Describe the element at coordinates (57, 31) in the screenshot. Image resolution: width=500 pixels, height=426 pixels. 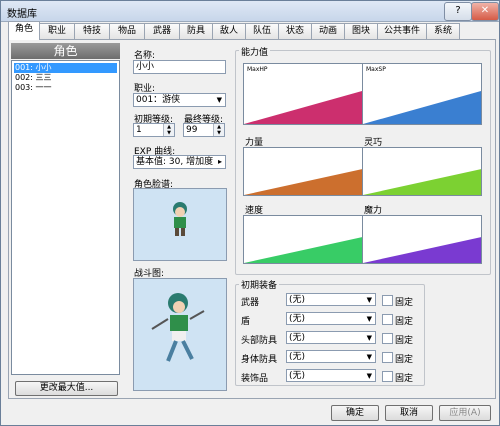
I see `tab-classes: 职业` at that location.